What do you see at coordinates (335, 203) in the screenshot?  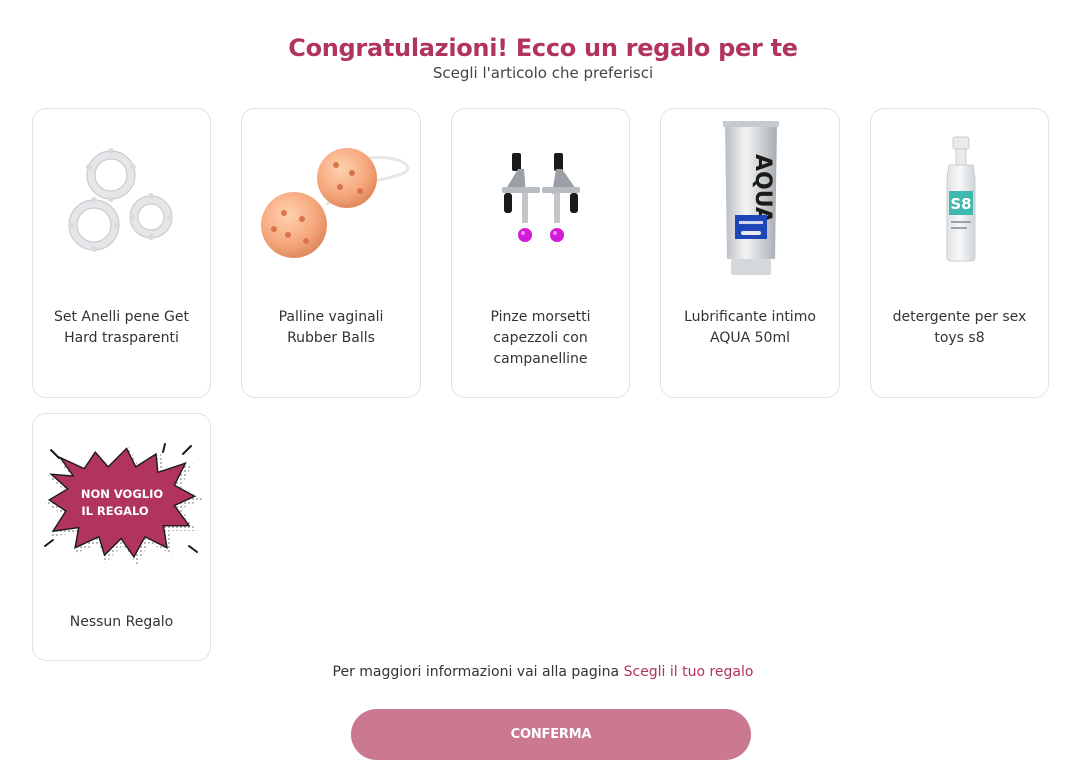 I see `peach-balls-image` at bounding box center [335, 203].